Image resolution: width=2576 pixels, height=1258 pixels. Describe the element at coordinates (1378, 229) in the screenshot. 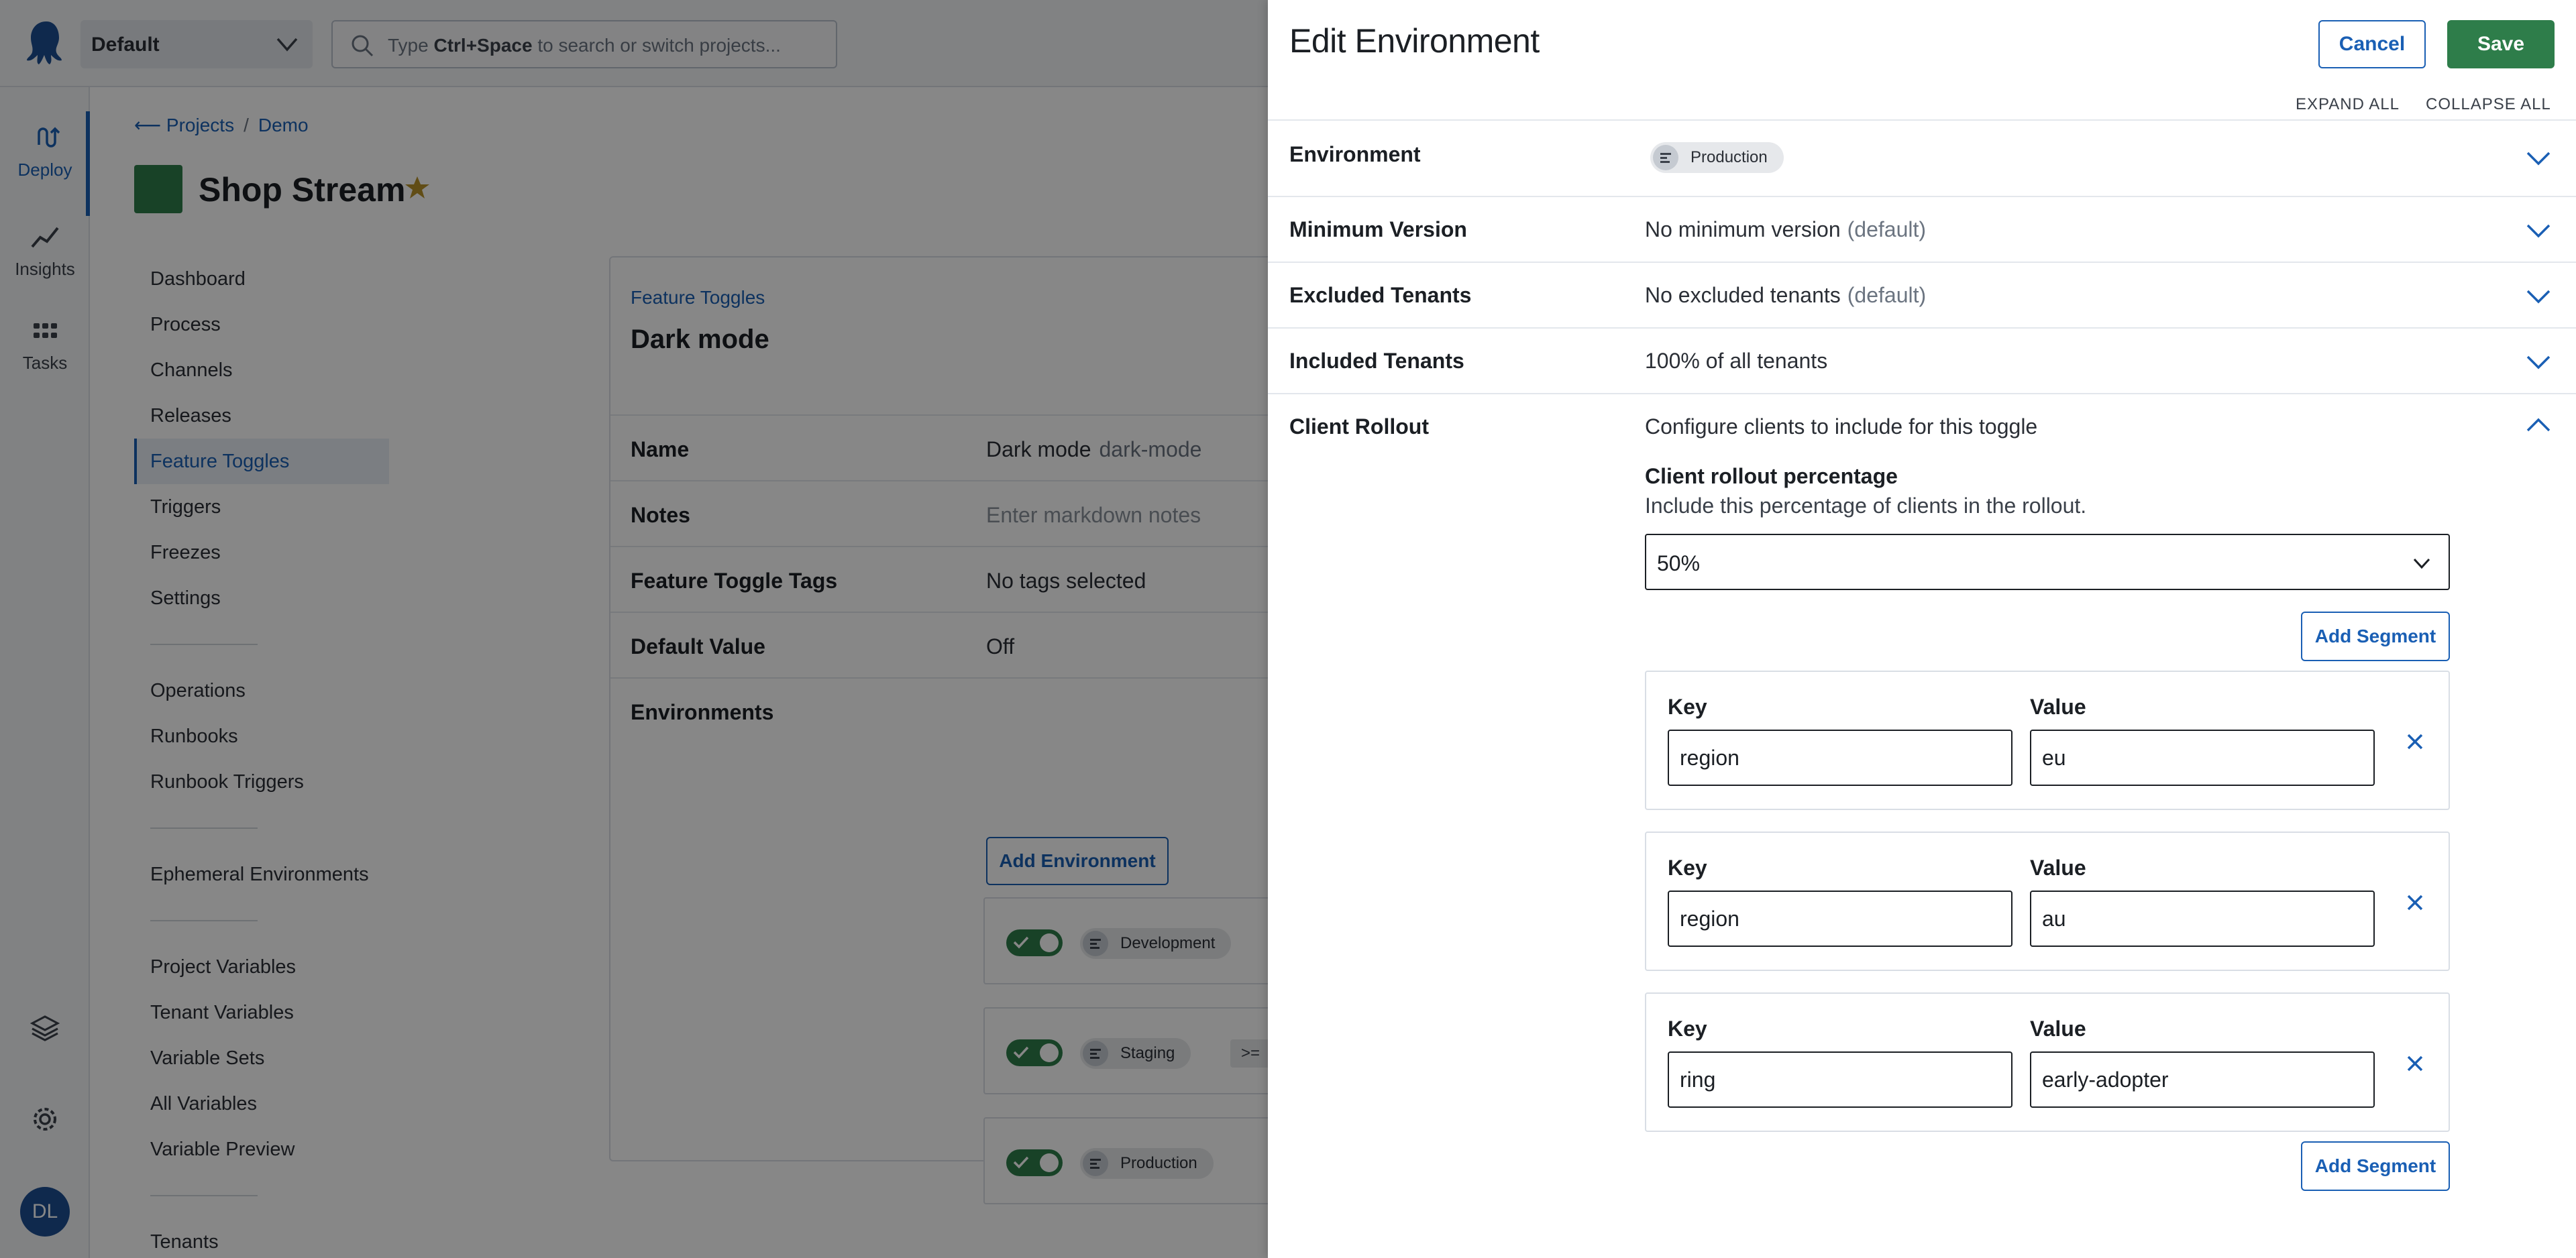

I see `section-label: Minimum Version` at that location.